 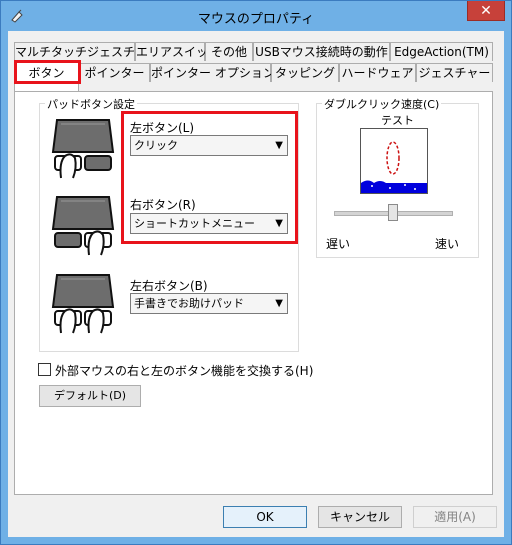 What do you see at coordinates (486, 11) in the screenshot?
I see `close-button: ✕` at bounding box center [486, 11].